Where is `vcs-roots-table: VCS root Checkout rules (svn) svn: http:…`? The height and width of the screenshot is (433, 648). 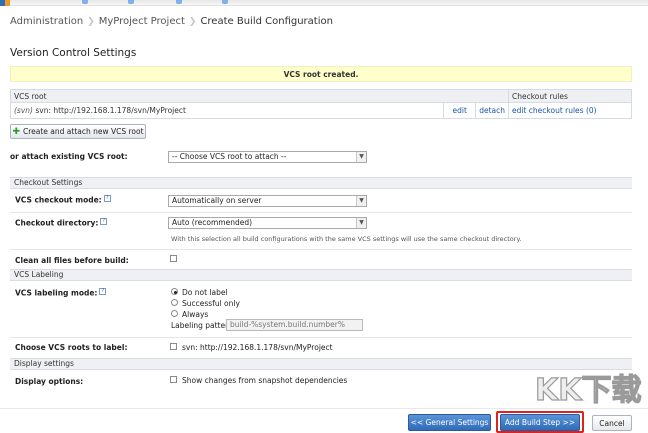
vcs-roots-table: VCS root Checkout rules (svn) svn: http:… is located at coordinates (320, 104).